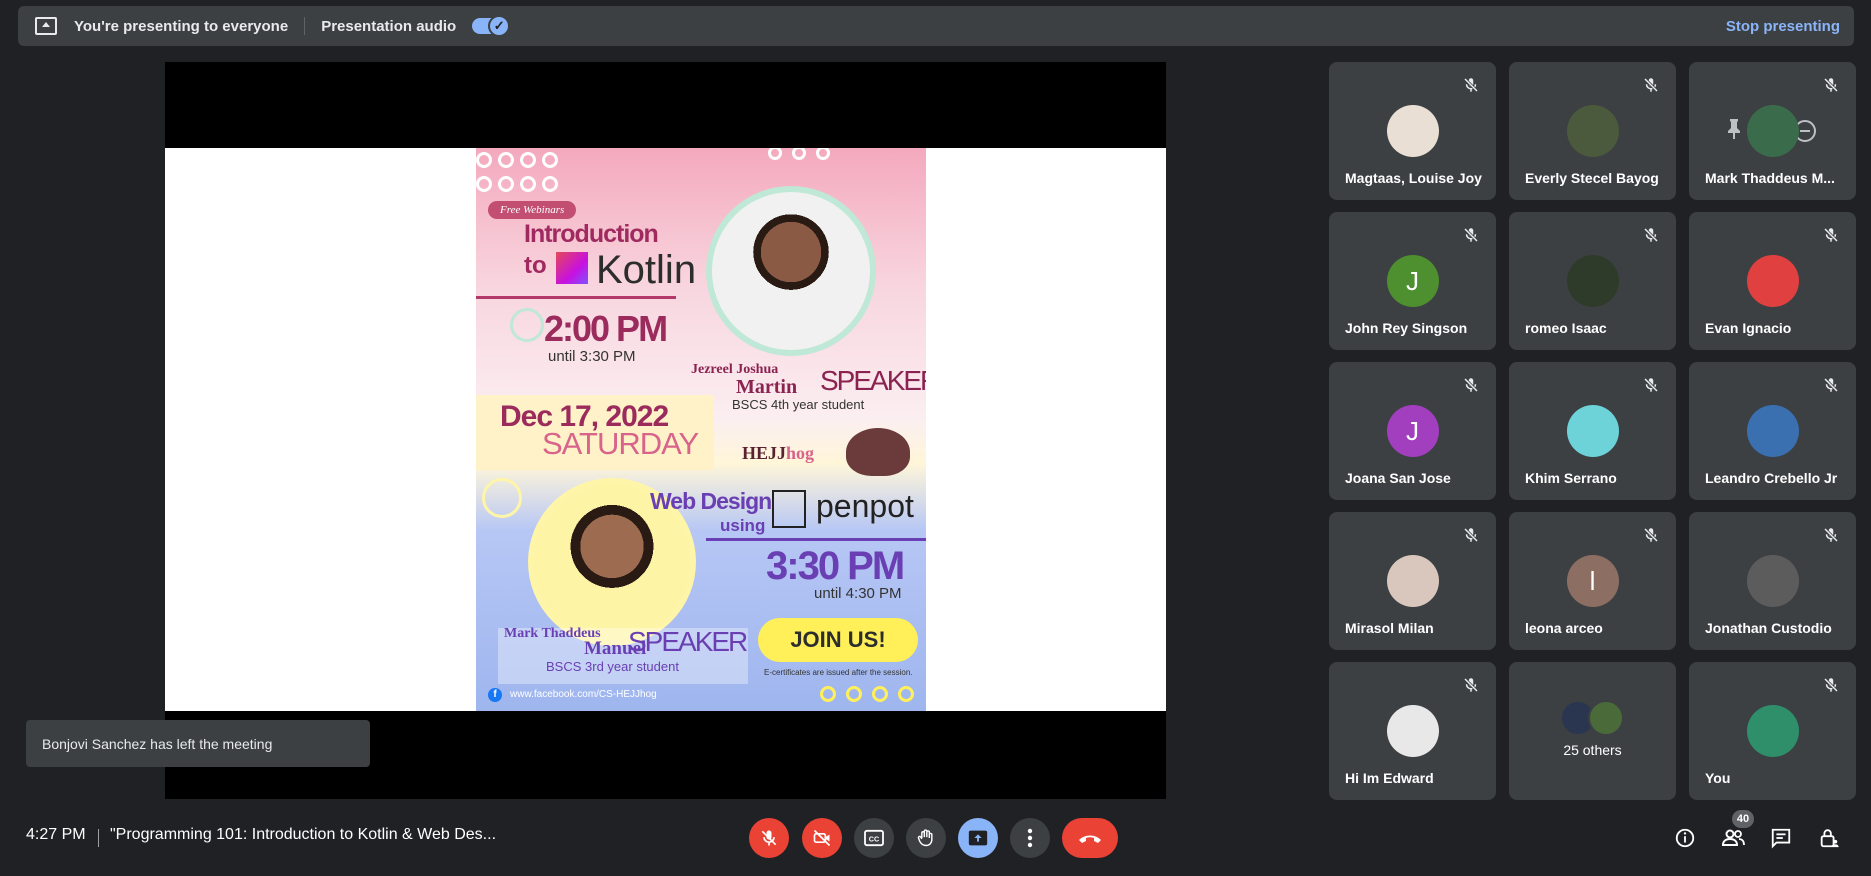 The width and height of the screenshot is (1871, 876). I want to click on participant-left-notification: Bonjovi Sanchez has left the meeting, so click(198, 743).